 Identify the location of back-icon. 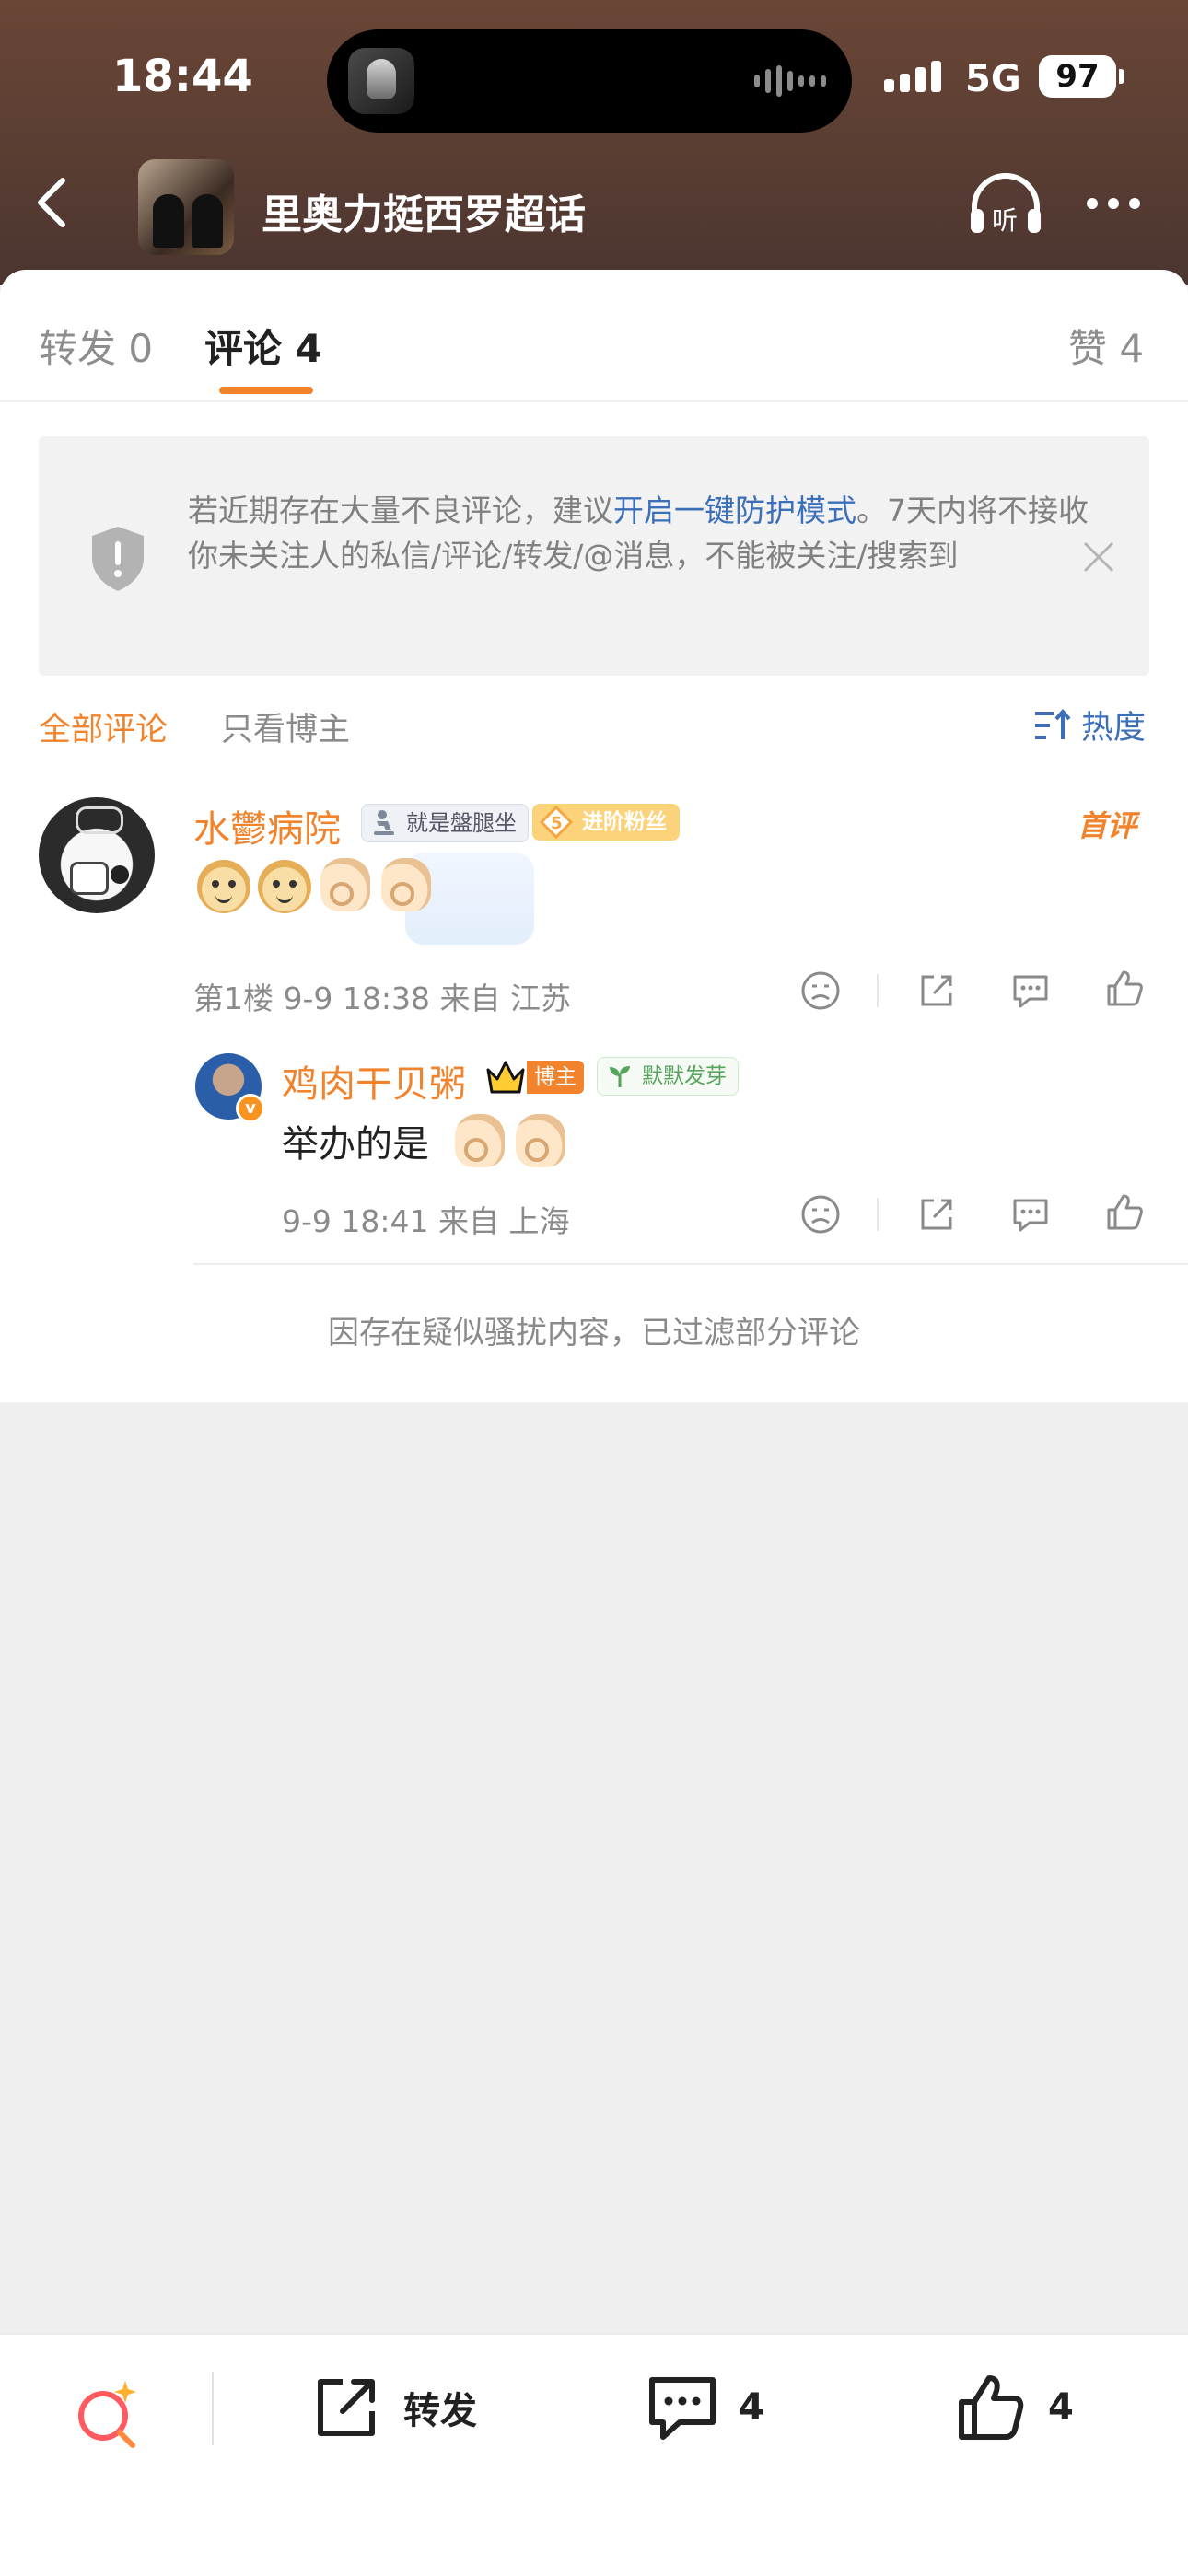
(54, 202).